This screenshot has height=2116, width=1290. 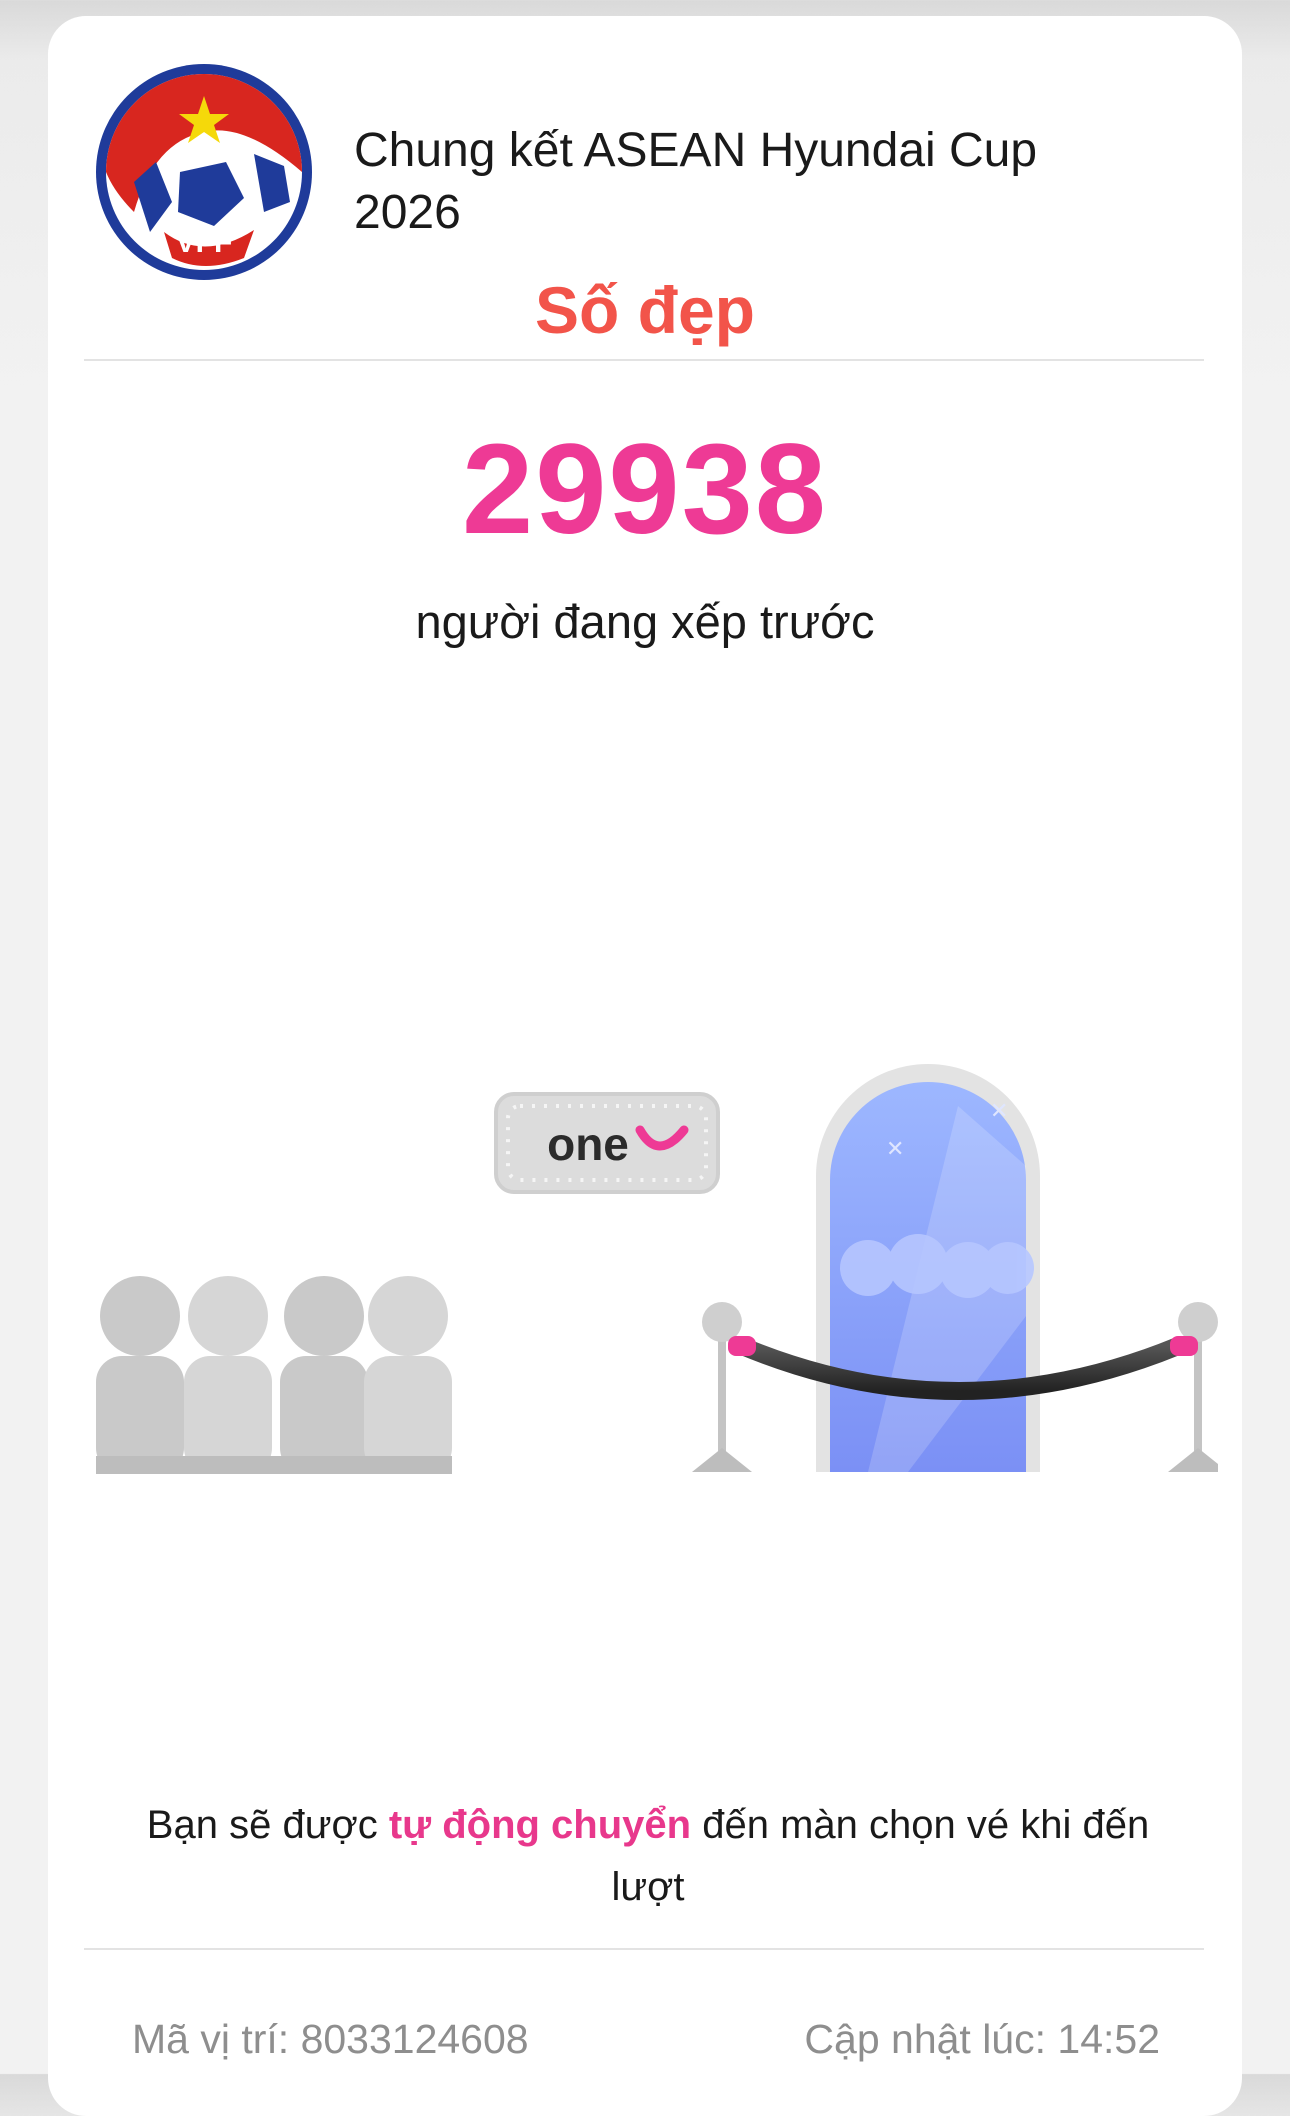 I want to click on event-subtitle: Số đẹp, so click(x=644, y=310).